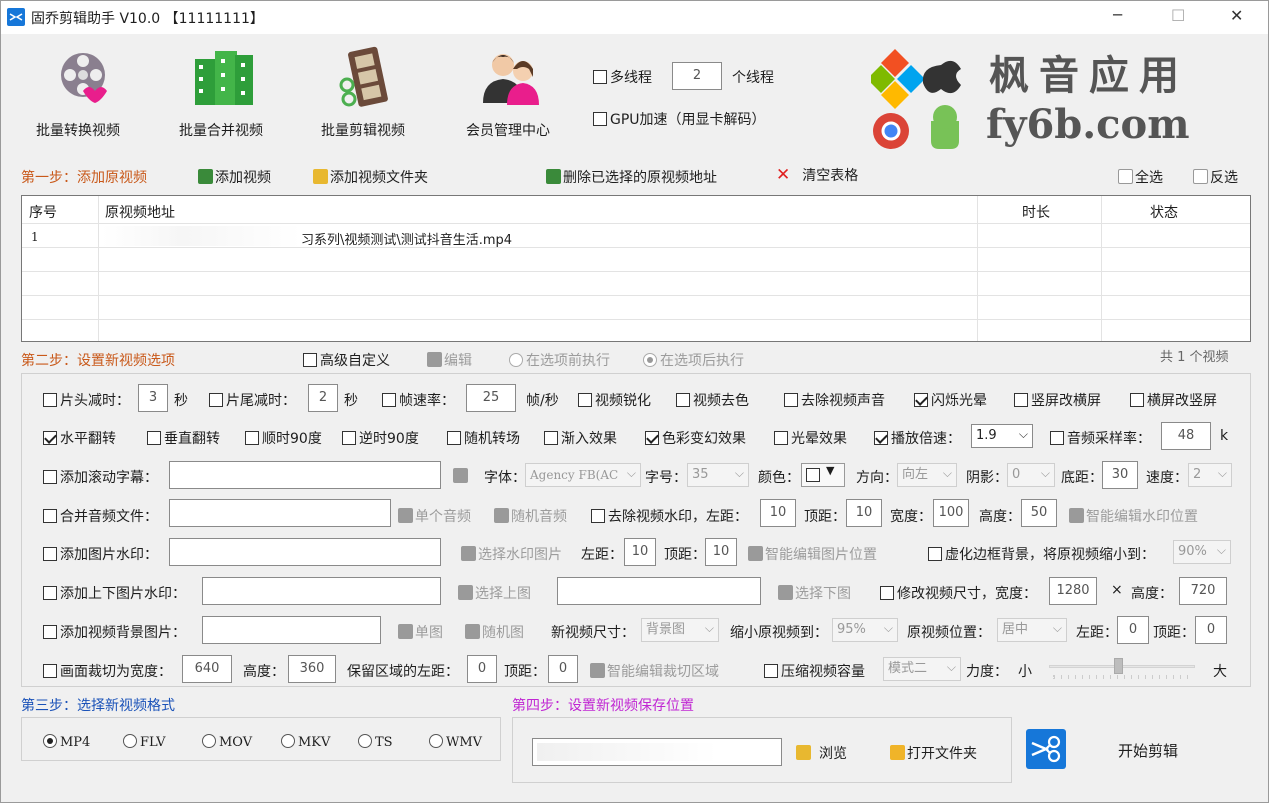 The height and width of the screenshot is (803, 1269). I want to click on bg-top-input: 0, so click(1211, 630).